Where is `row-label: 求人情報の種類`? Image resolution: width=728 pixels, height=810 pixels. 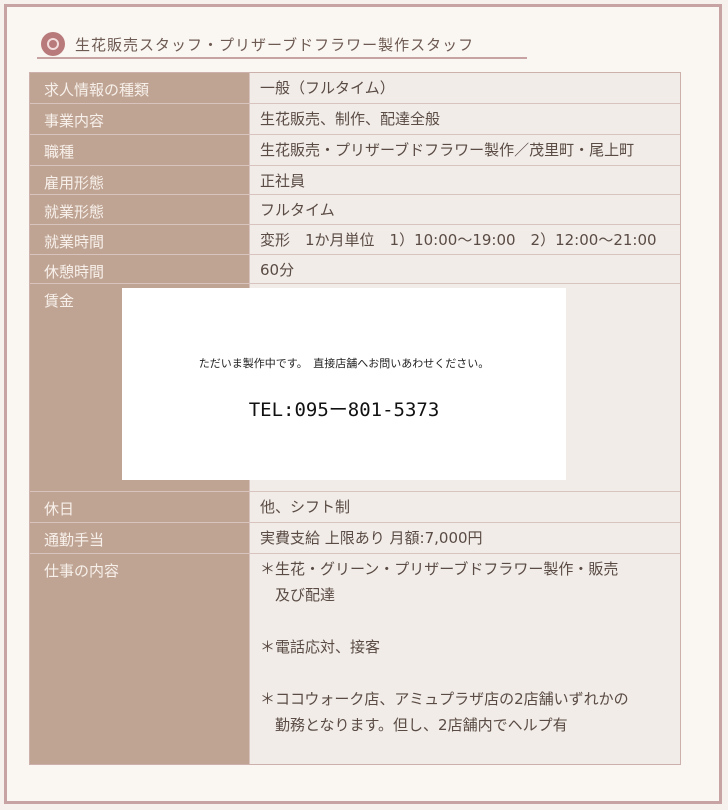 row-label: 求人情報の種類 is located at coordinates (140, 88).